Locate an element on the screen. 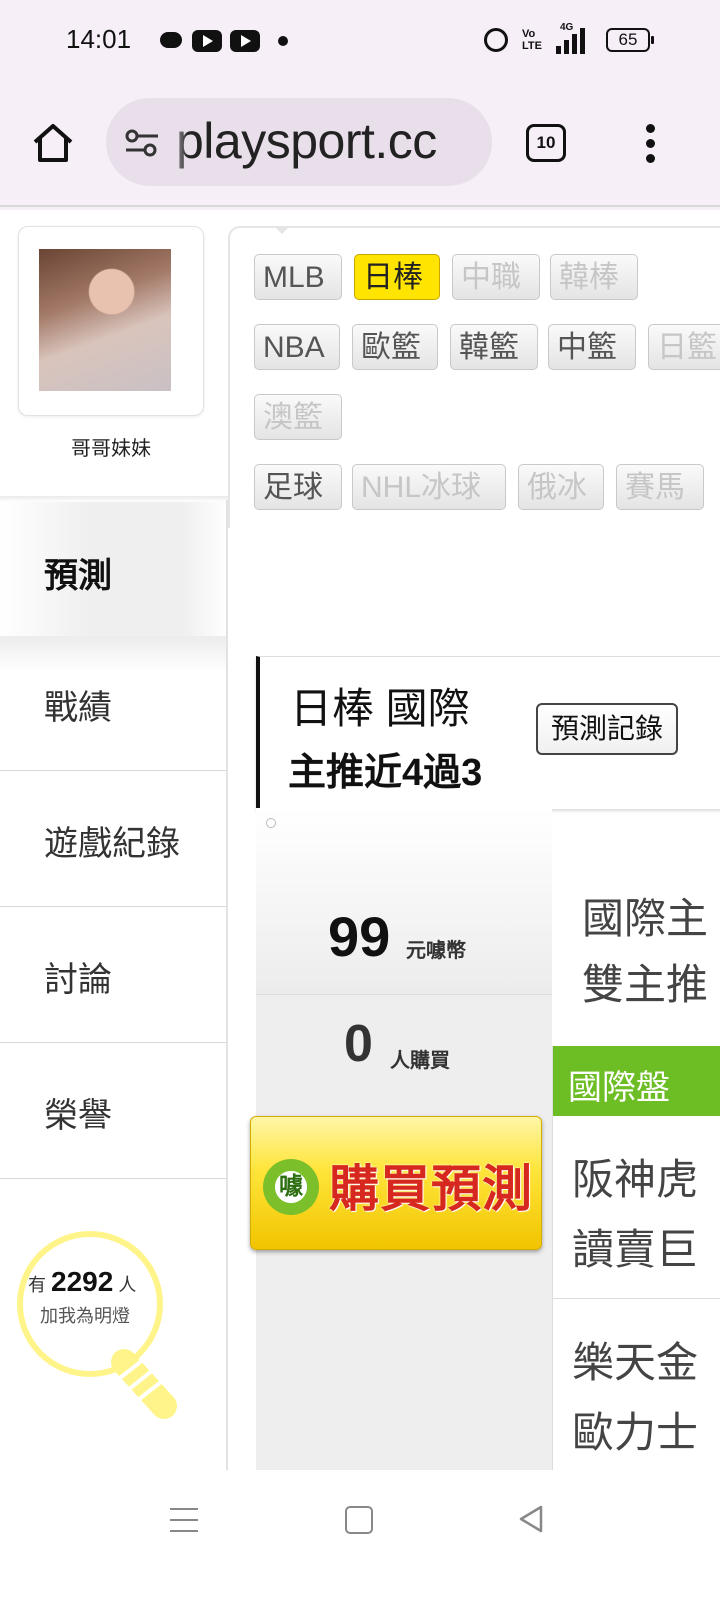  price-unit: 元噱幣 is located at coordinates (436, 951).